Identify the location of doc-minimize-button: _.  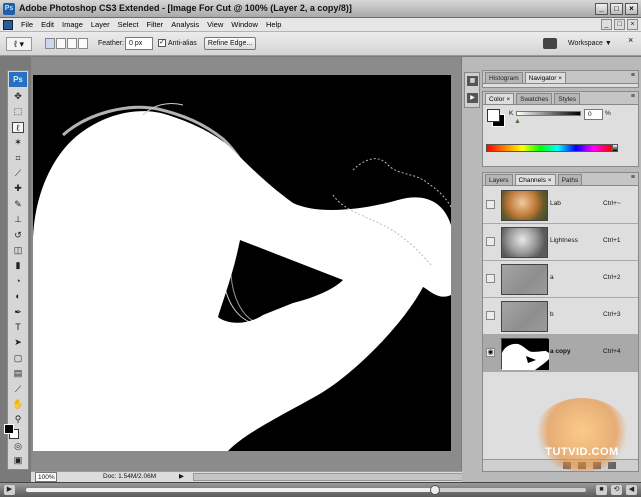
(606, 24).